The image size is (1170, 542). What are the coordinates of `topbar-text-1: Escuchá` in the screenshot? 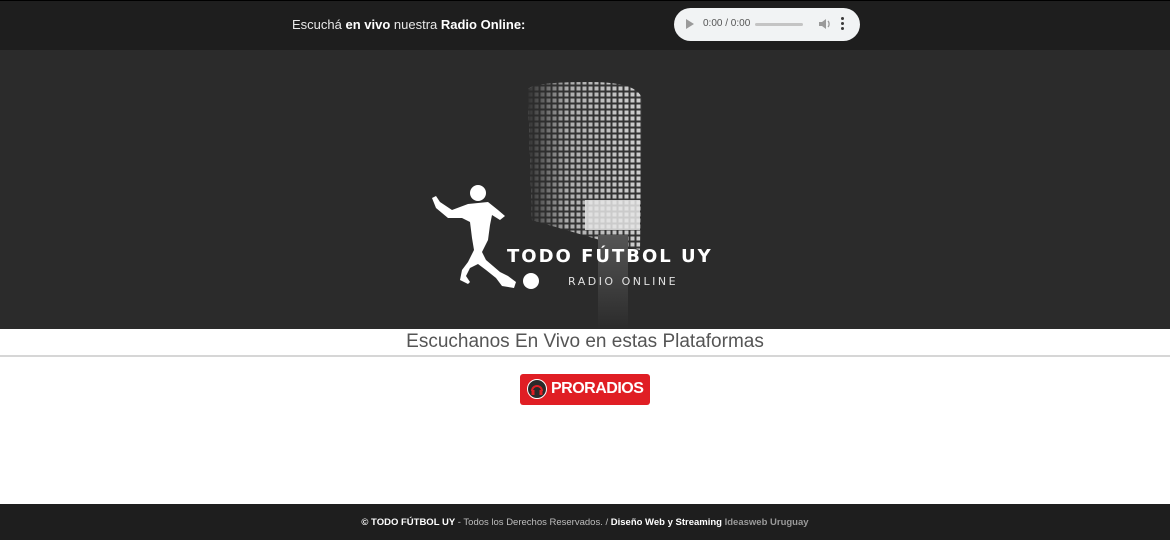 It's located at (319, 24).